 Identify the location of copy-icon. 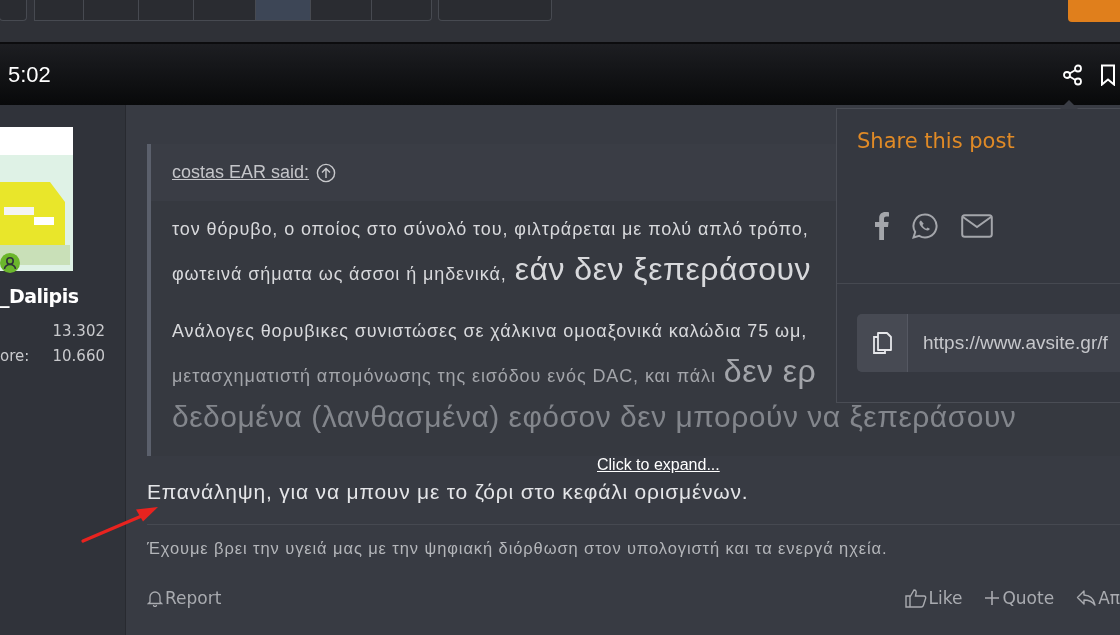
(882, 343).